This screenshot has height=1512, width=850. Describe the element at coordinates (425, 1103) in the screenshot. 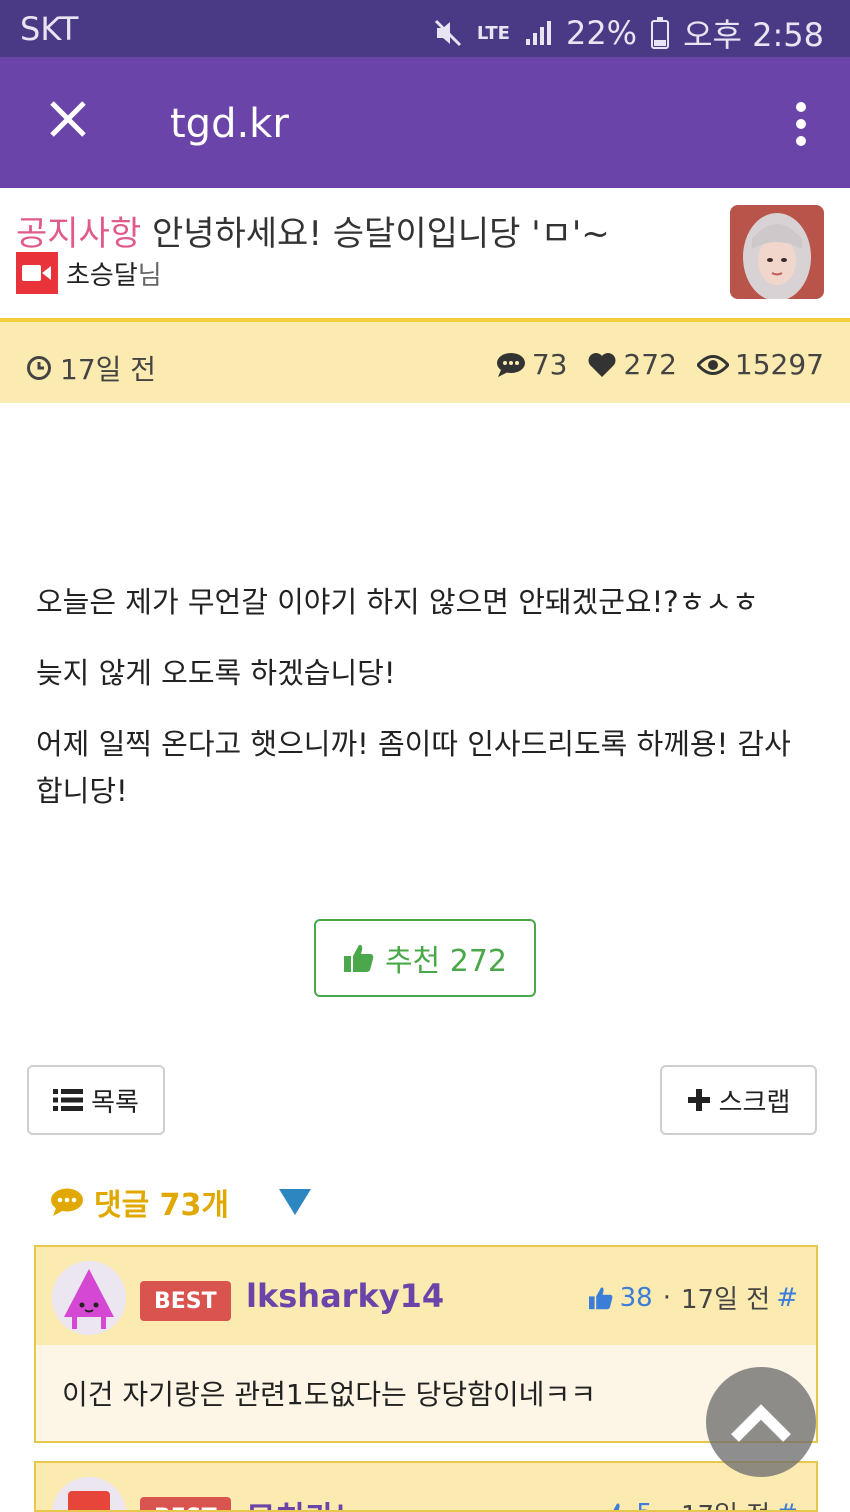

I see `post-actions: 목록 스크랩` at that location.